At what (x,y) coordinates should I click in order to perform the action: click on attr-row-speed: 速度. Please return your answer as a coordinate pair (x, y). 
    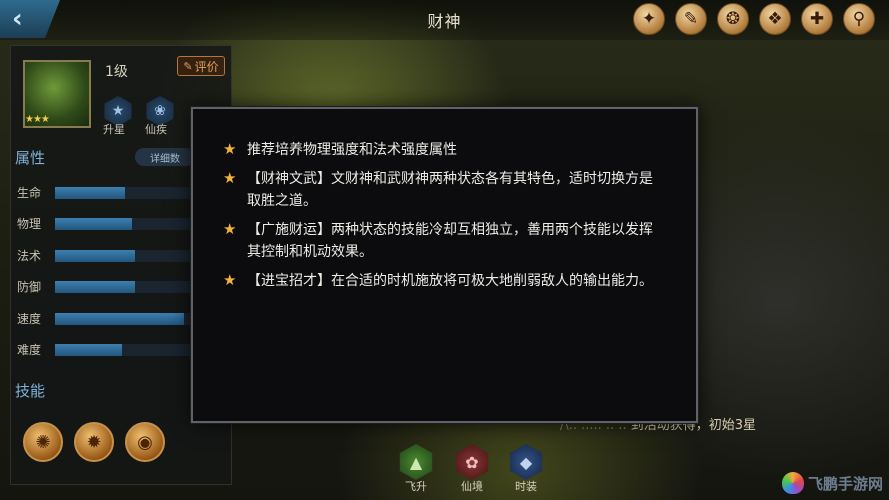
    Looking at the image, I should click on (117, 318).